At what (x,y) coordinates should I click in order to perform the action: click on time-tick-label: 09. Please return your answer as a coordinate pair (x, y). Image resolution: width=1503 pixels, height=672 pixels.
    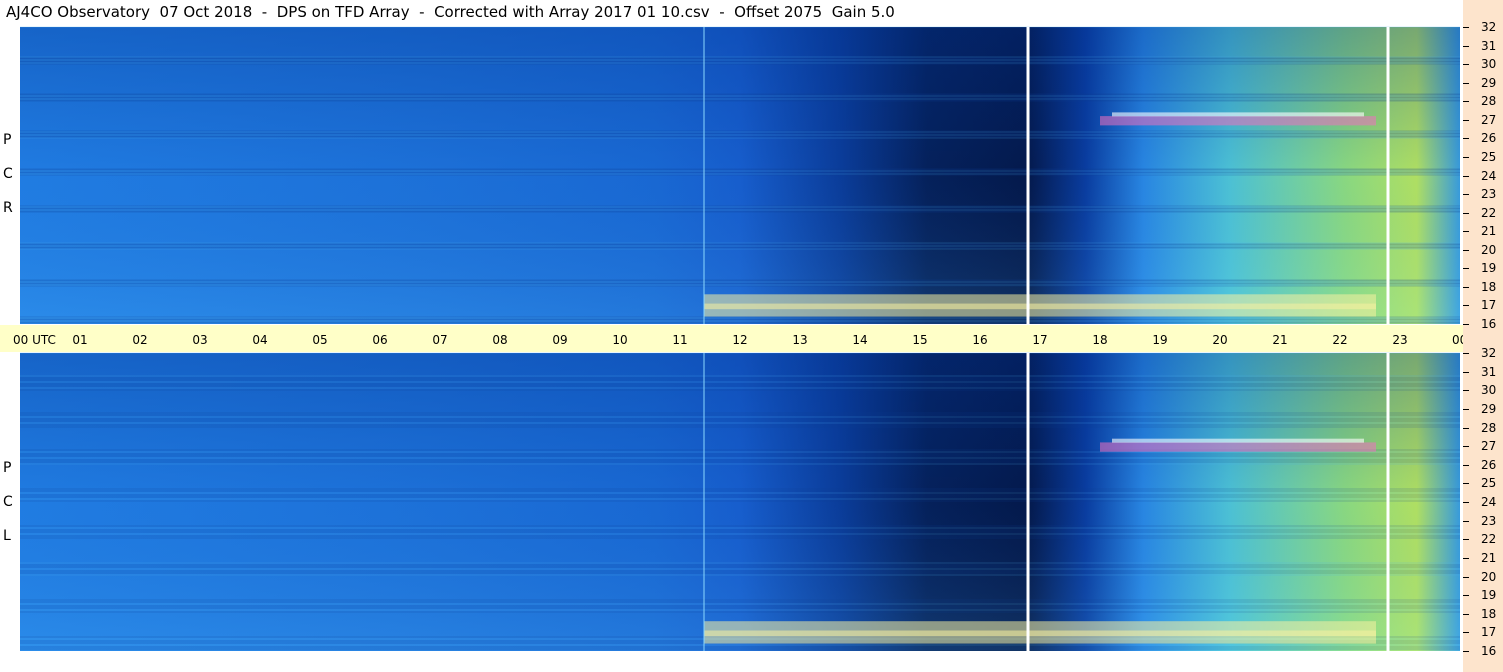
    Looking at the image, I should click on (560, 340).